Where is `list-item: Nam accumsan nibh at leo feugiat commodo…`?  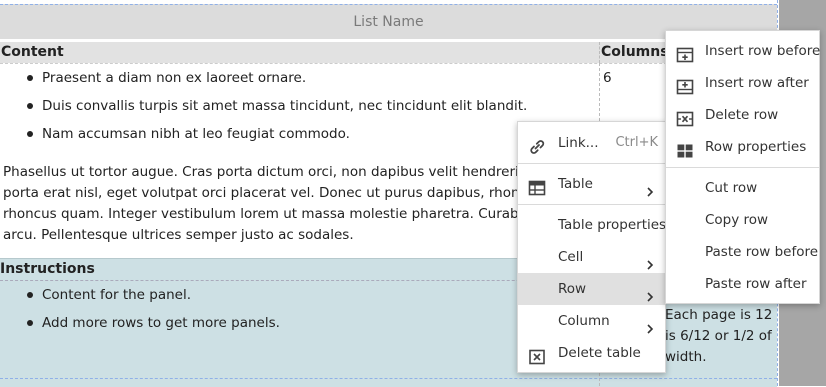
list-item: Nam accumsan nibh at leo feugiat commodo… is located at coordinates (263, 134).